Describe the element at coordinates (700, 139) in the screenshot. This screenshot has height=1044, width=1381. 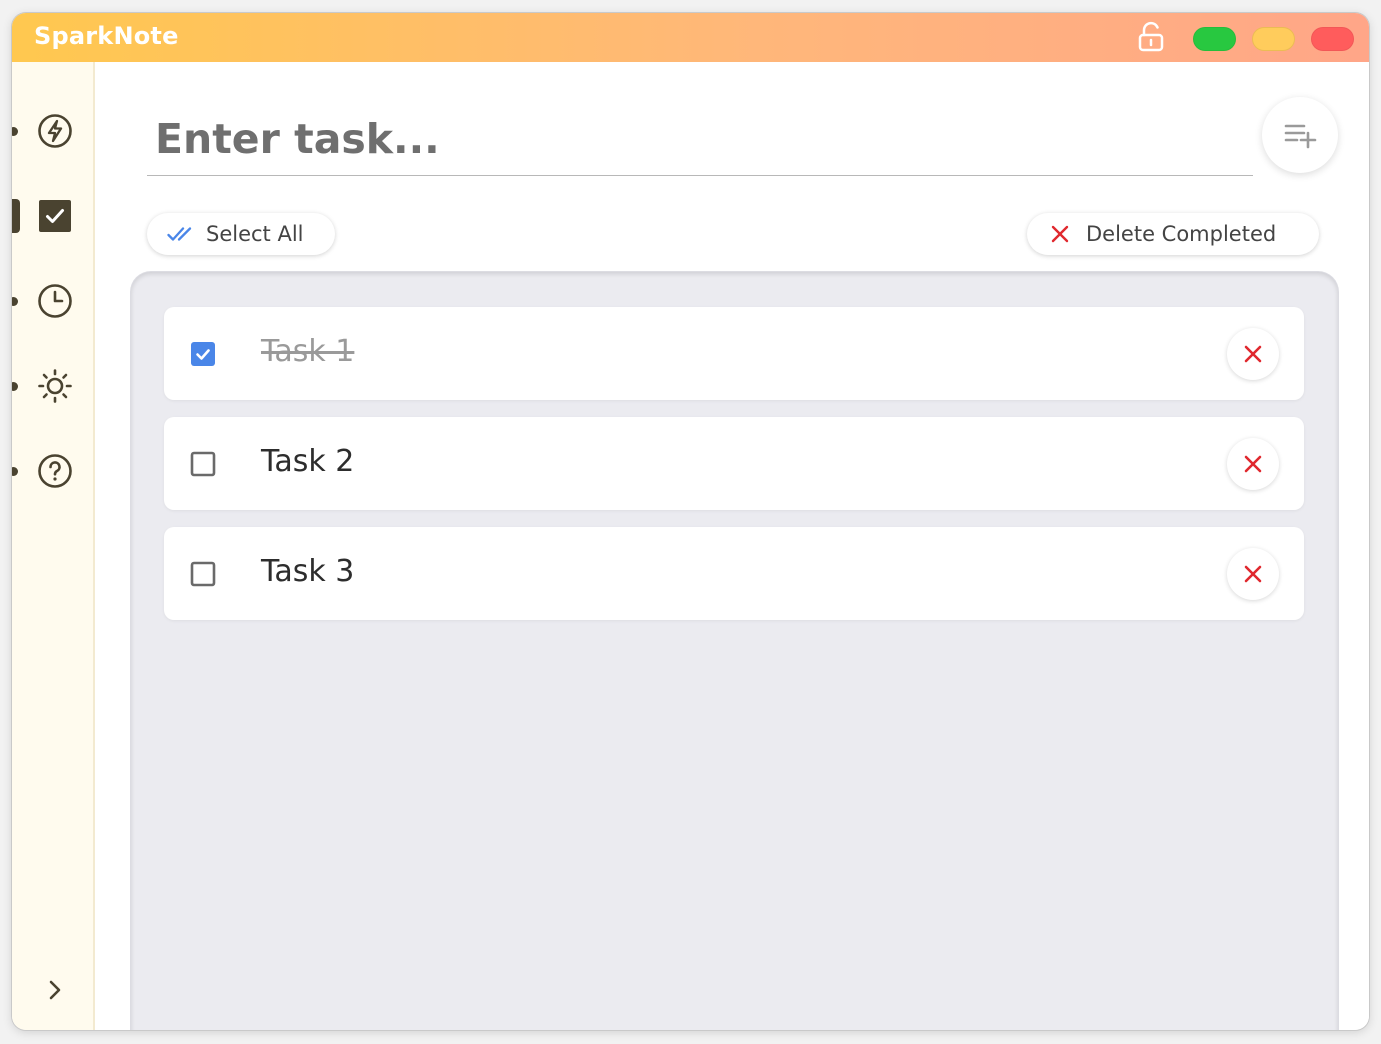
I see `task-input` at that location.